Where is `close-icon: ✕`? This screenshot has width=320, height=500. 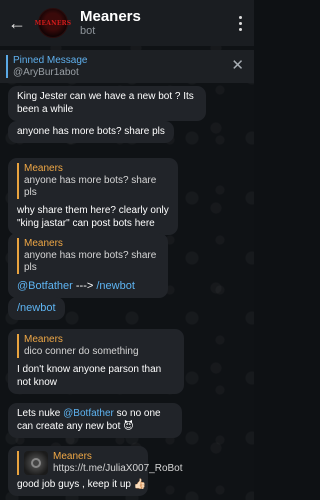 close-icon: ✕ is located at coordinates (237, 65).